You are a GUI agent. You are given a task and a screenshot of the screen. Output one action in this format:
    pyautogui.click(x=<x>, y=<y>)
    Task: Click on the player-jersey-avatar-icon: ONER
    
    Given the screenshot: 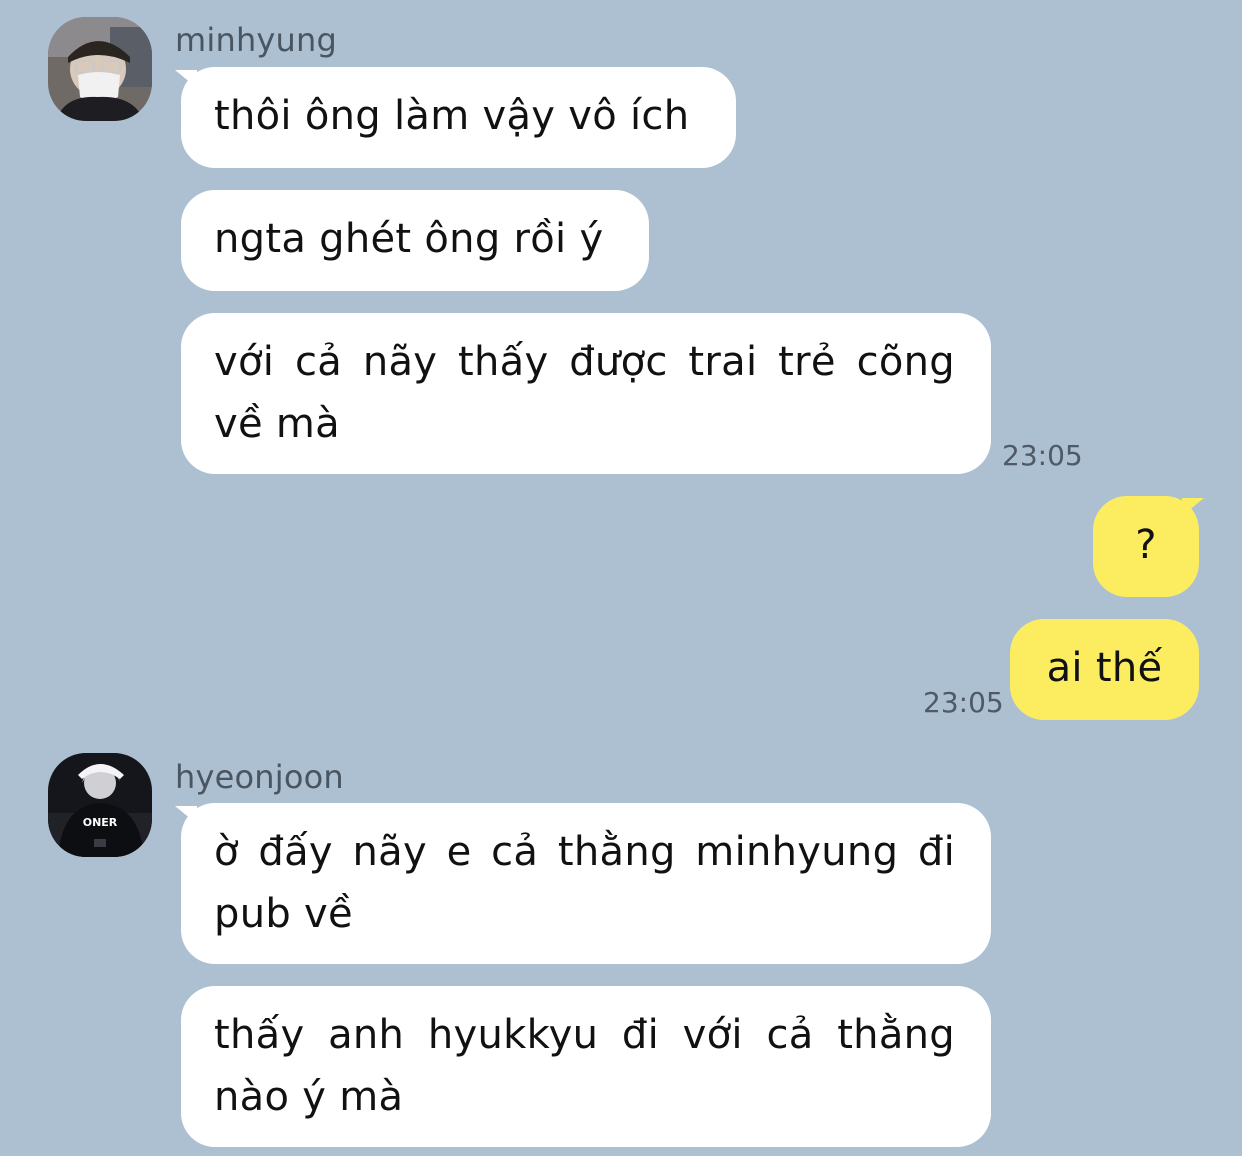 What is the action you would take?
    pyautogui.click(x=100, y=805)
    